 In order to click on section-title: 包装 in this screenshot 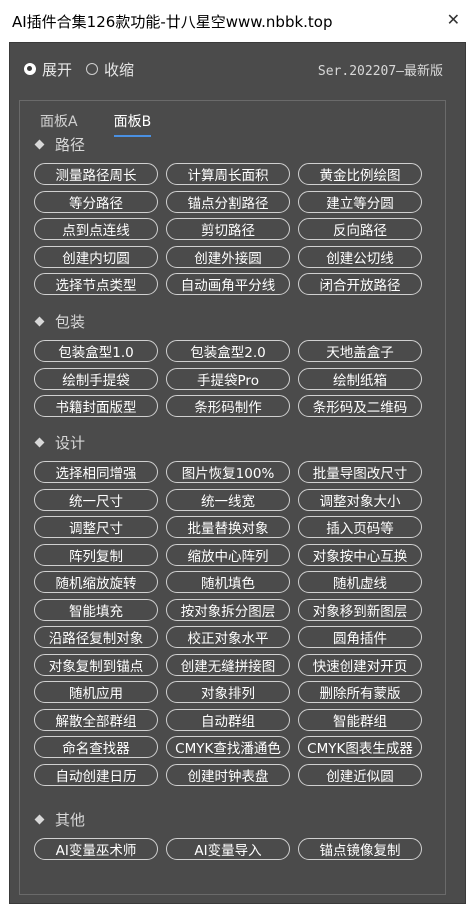, I will do `click(70, 322)`.